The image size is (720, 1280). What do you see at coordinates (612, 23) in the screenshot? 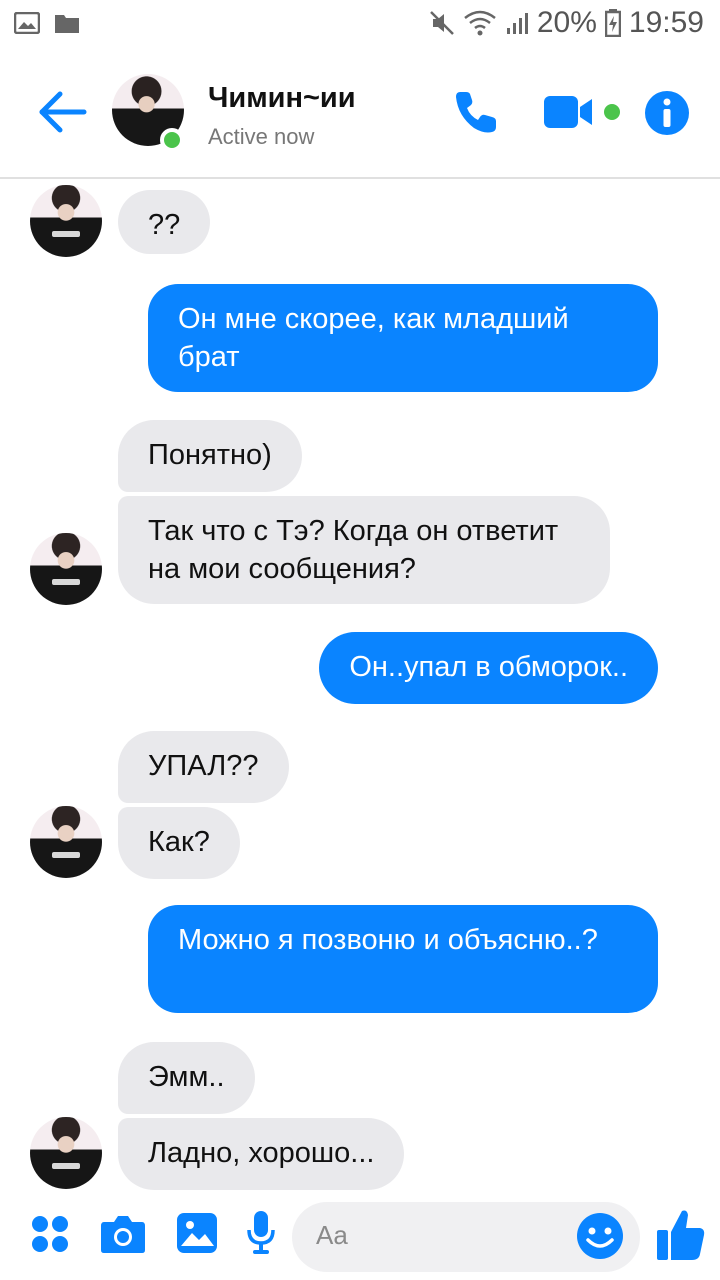
I see `battery-icon` at bounding box center [612, 23].